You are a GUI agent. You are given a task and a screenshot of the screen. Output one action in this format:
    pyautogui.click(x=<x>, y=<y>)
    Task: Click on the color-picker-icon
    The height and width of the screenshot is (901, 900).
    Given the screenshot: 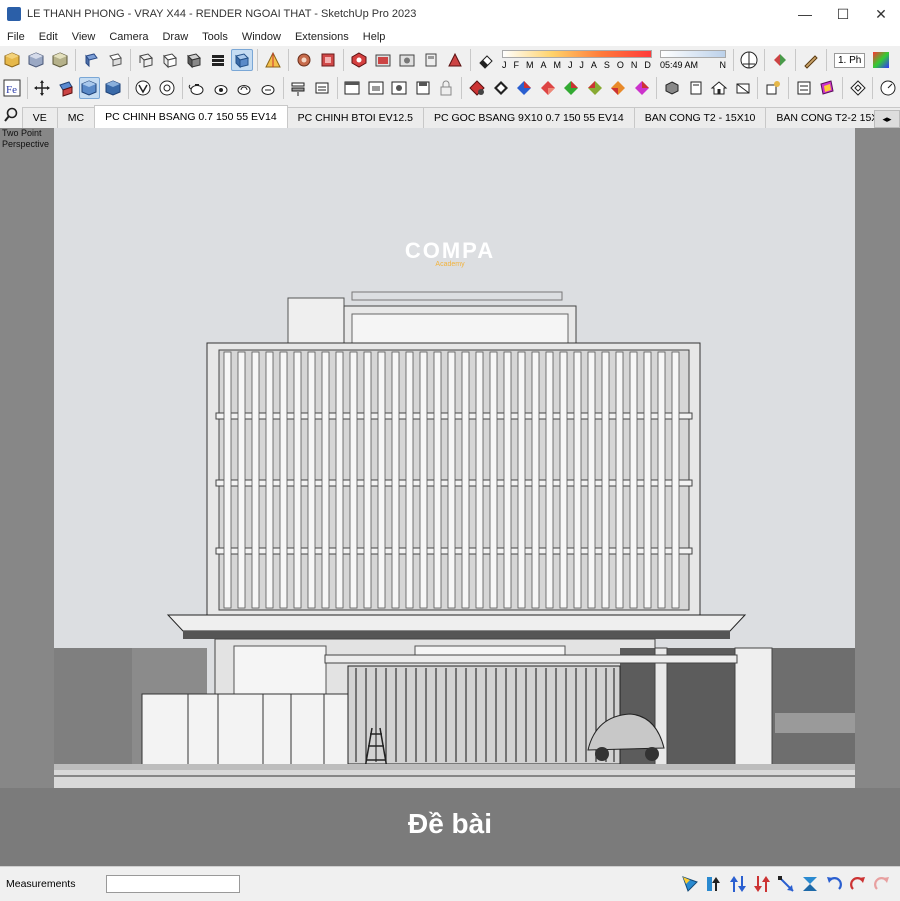 What is the action you would take?
    pyautogui.click(x=881, y=60)
    